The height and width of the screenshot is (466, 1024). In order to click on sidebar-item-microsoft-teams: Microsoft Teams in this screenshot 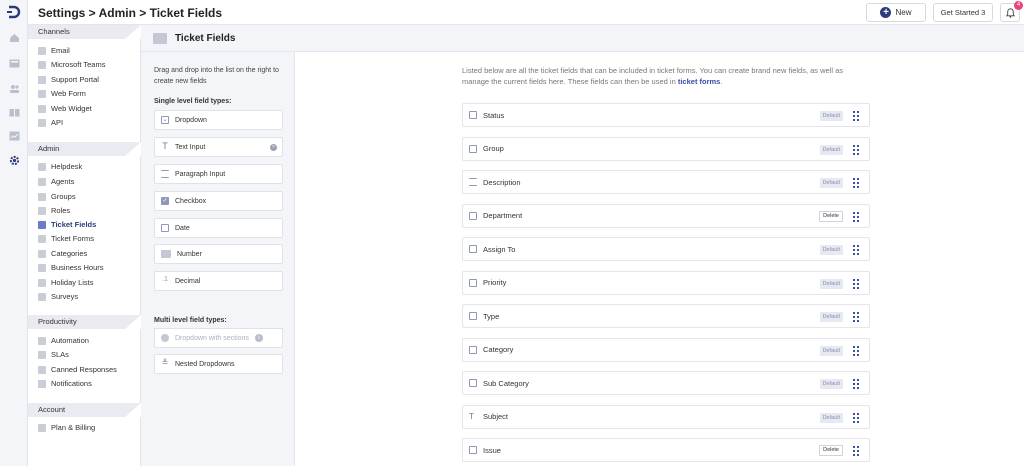, I will do `click(71, 64)`.